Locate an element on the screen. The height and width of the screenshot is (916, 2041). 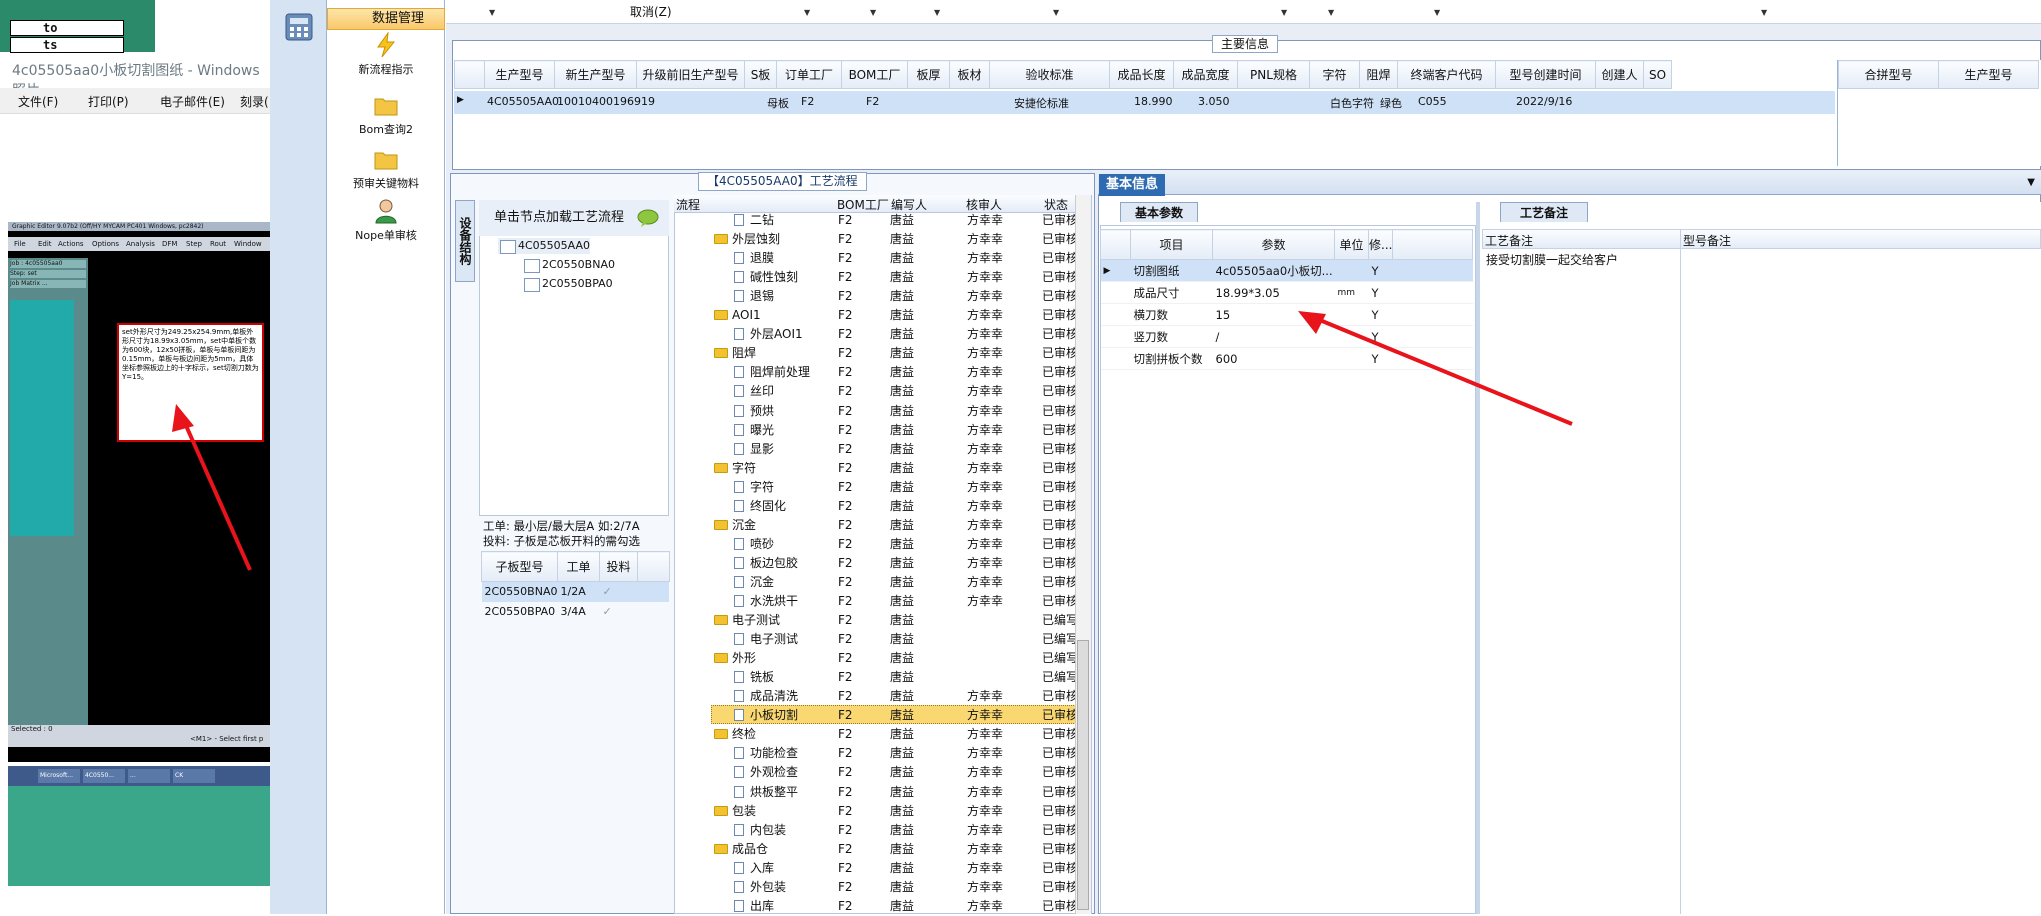
col-header: 子板型号 is located at coordinates (519, 566).